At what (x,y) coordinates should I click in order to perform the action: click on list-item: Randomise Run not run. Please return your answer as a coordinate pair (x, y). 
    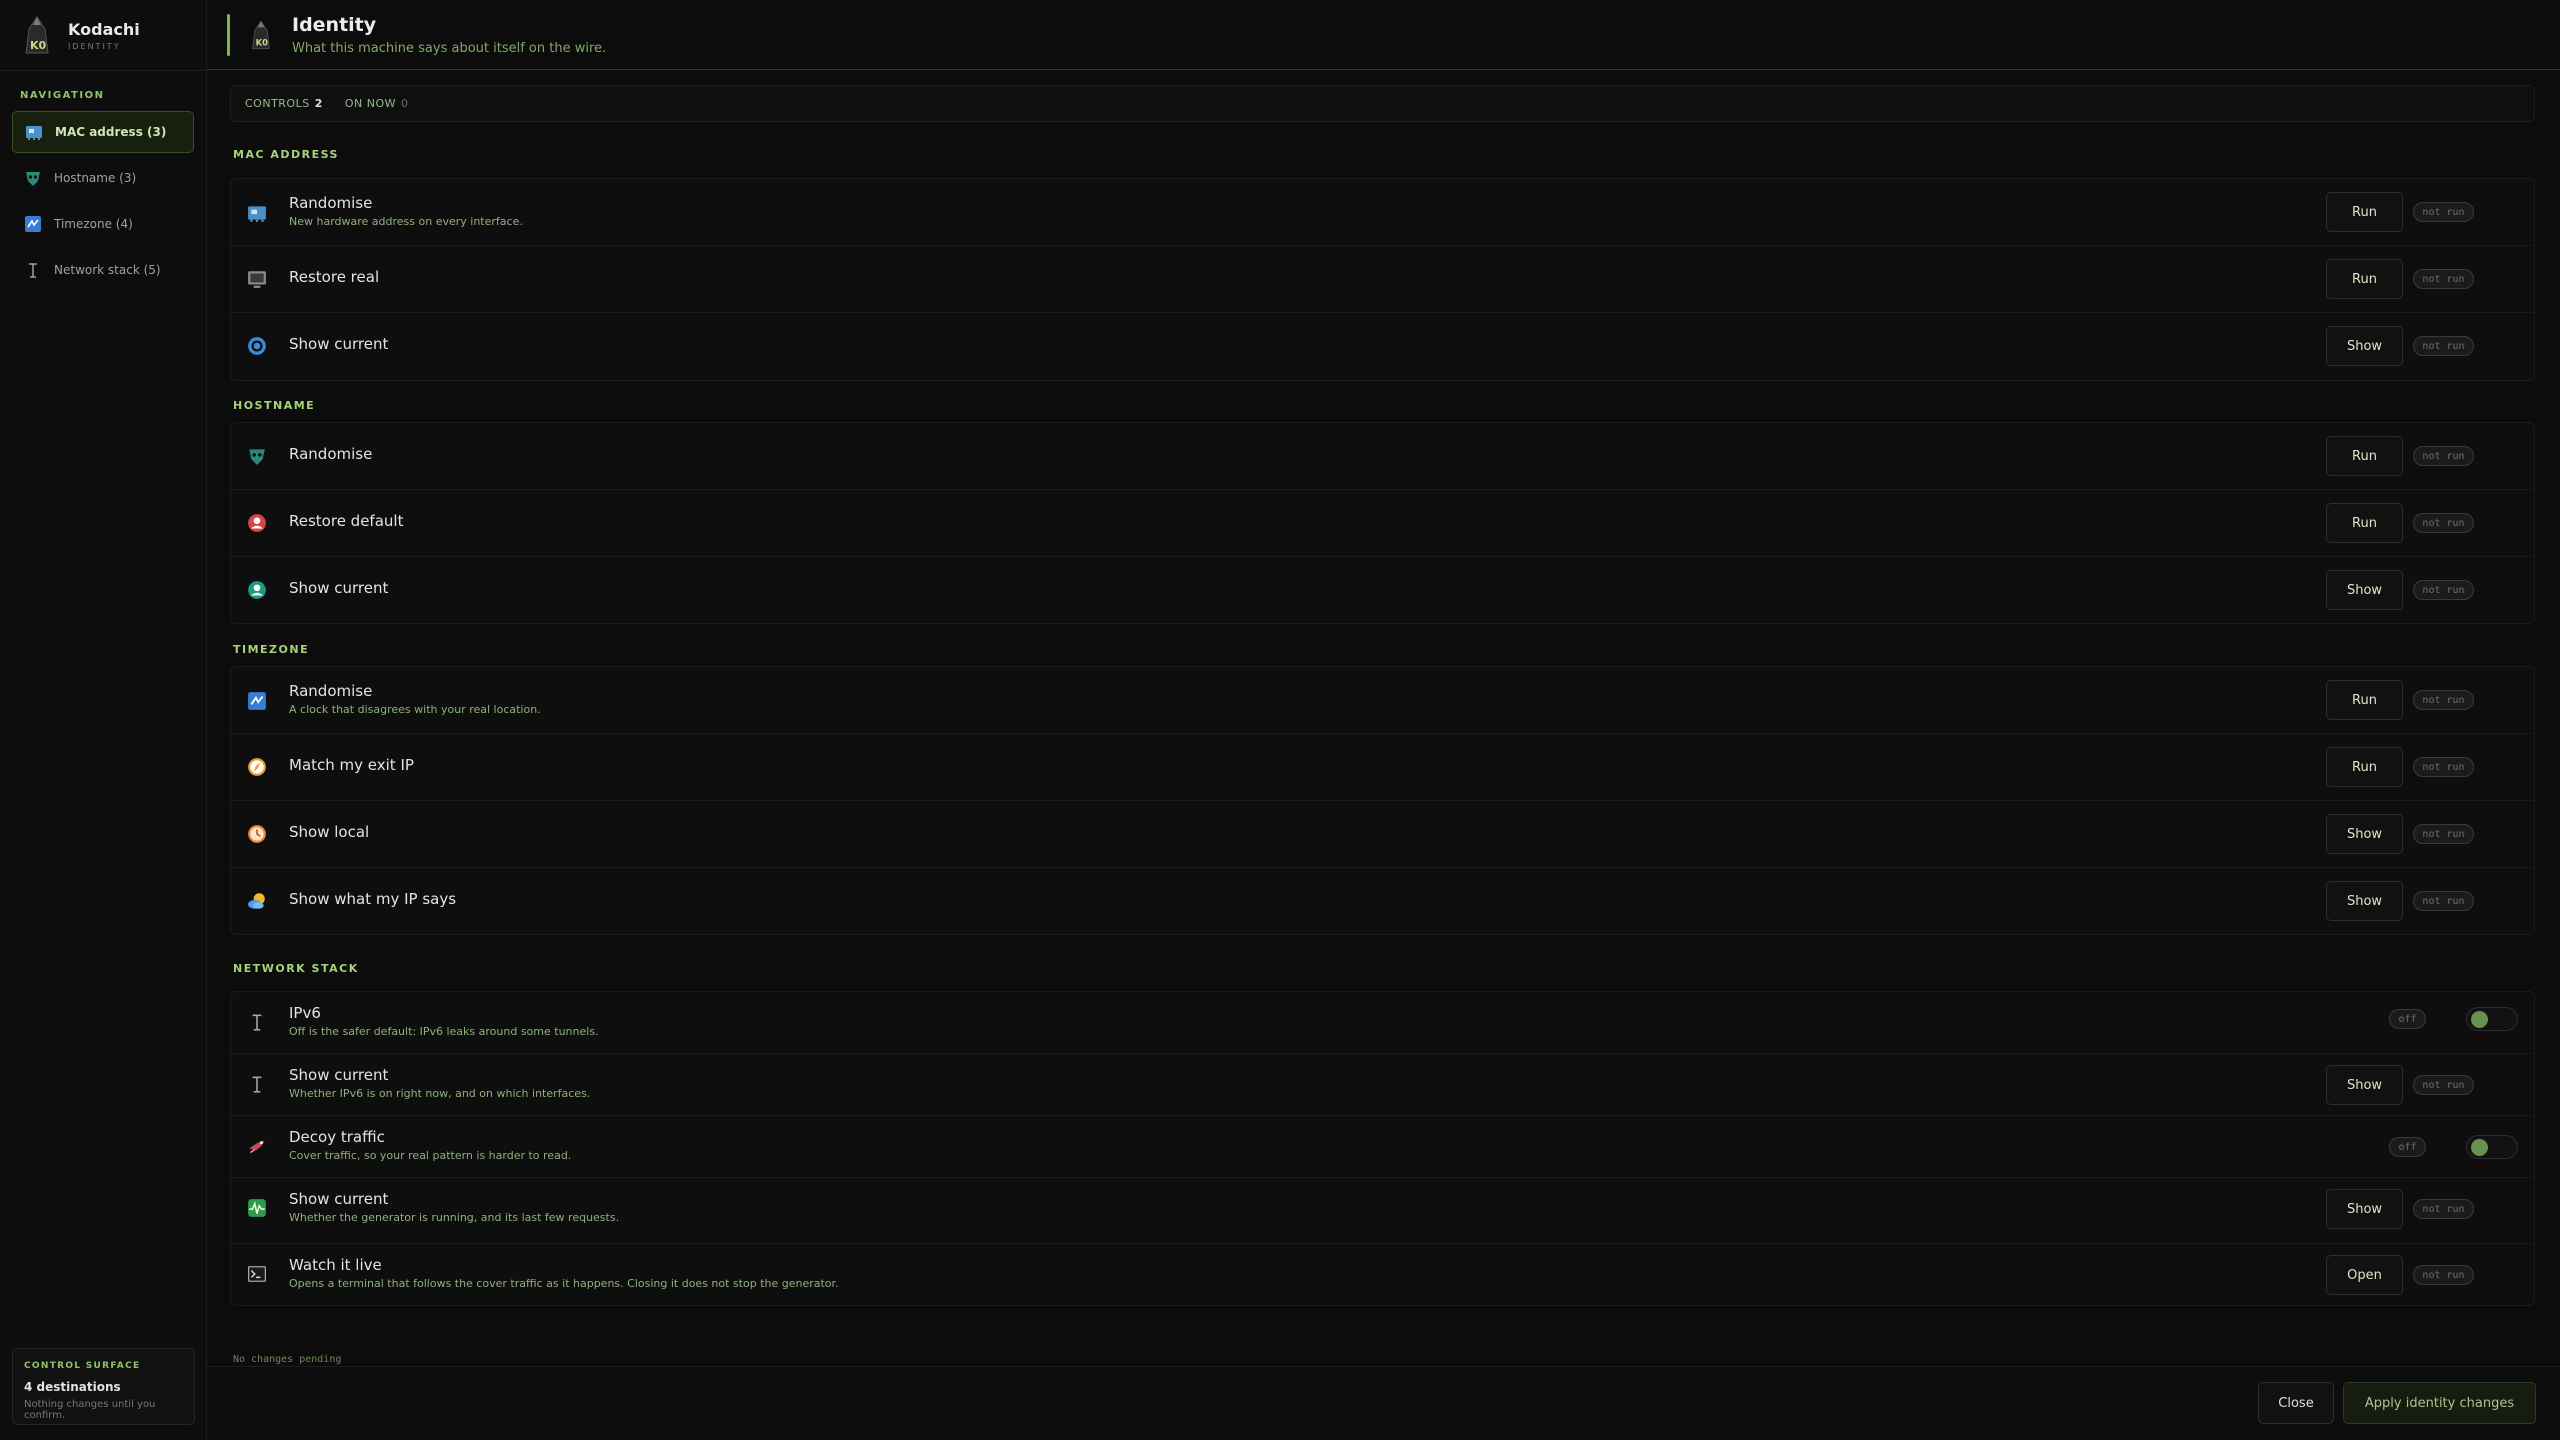
    Looking at the image, I should click on (1382, 456).